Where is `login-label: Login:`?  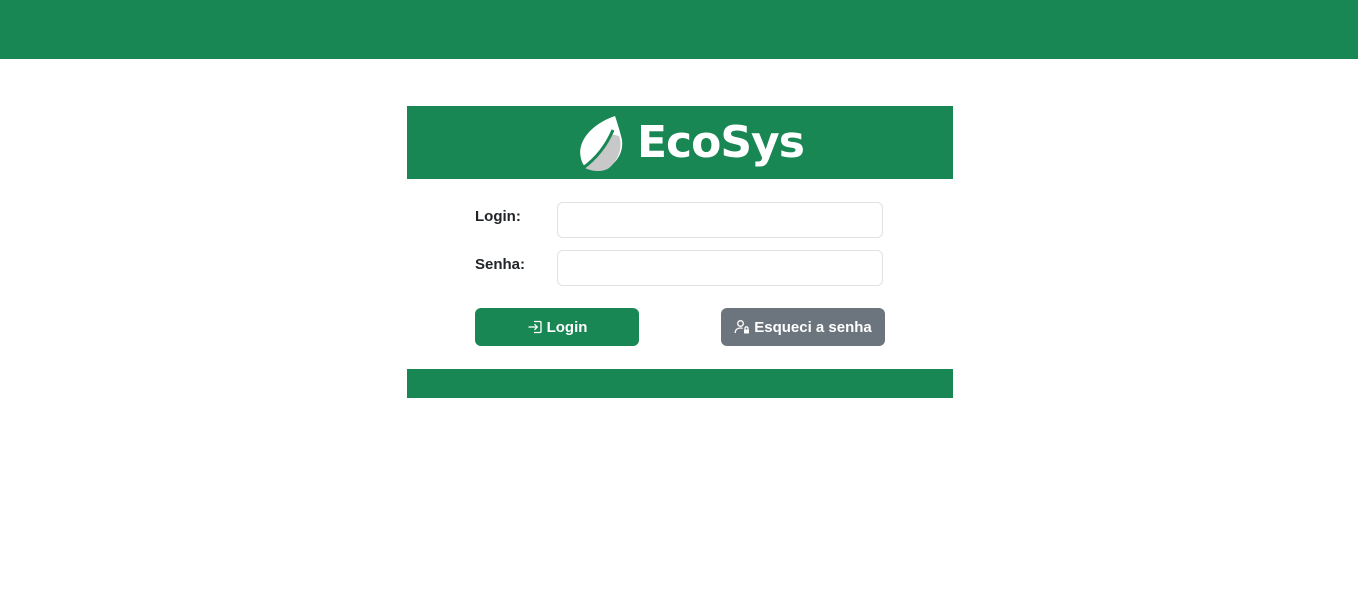
login-label: Login: is located at coordinates (498, 216).